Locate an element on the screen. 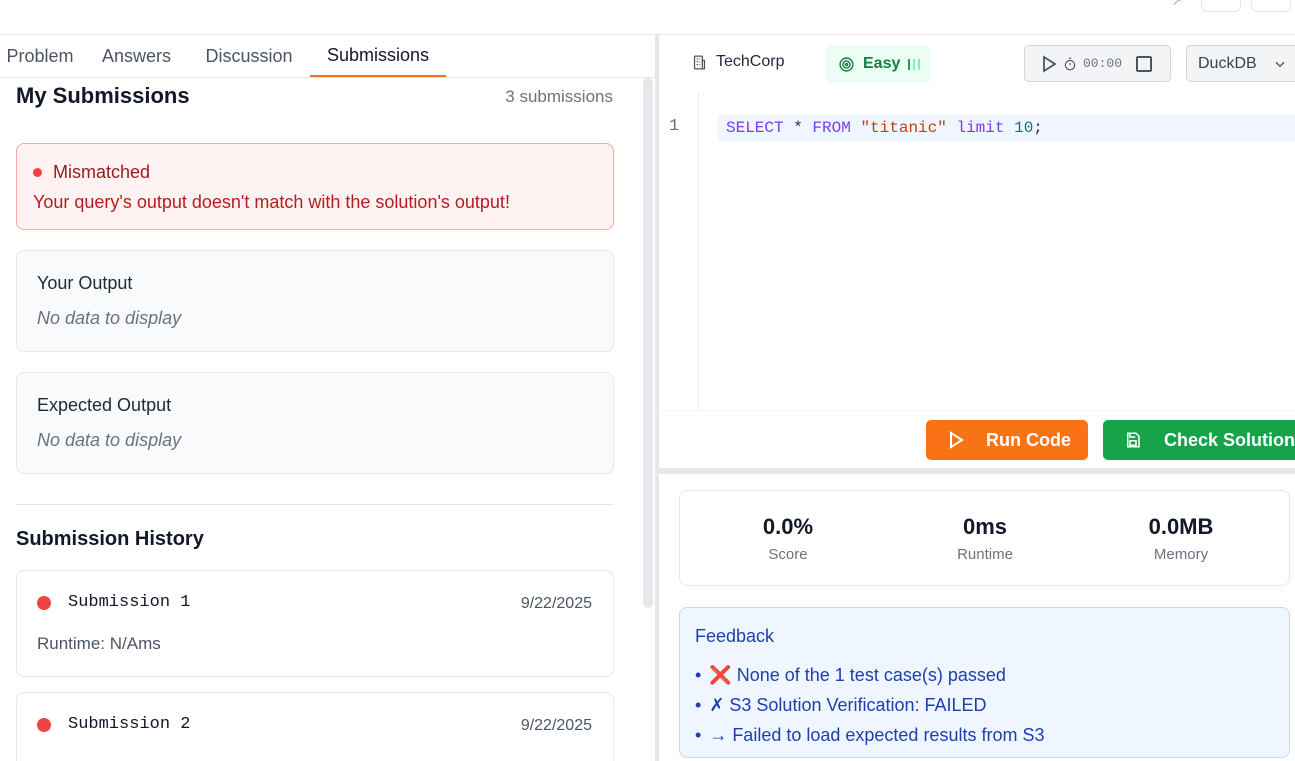 This screenshot has width=1295, height=761. action-bar: Run Code Check Solution is located at coordinates (977, 440).